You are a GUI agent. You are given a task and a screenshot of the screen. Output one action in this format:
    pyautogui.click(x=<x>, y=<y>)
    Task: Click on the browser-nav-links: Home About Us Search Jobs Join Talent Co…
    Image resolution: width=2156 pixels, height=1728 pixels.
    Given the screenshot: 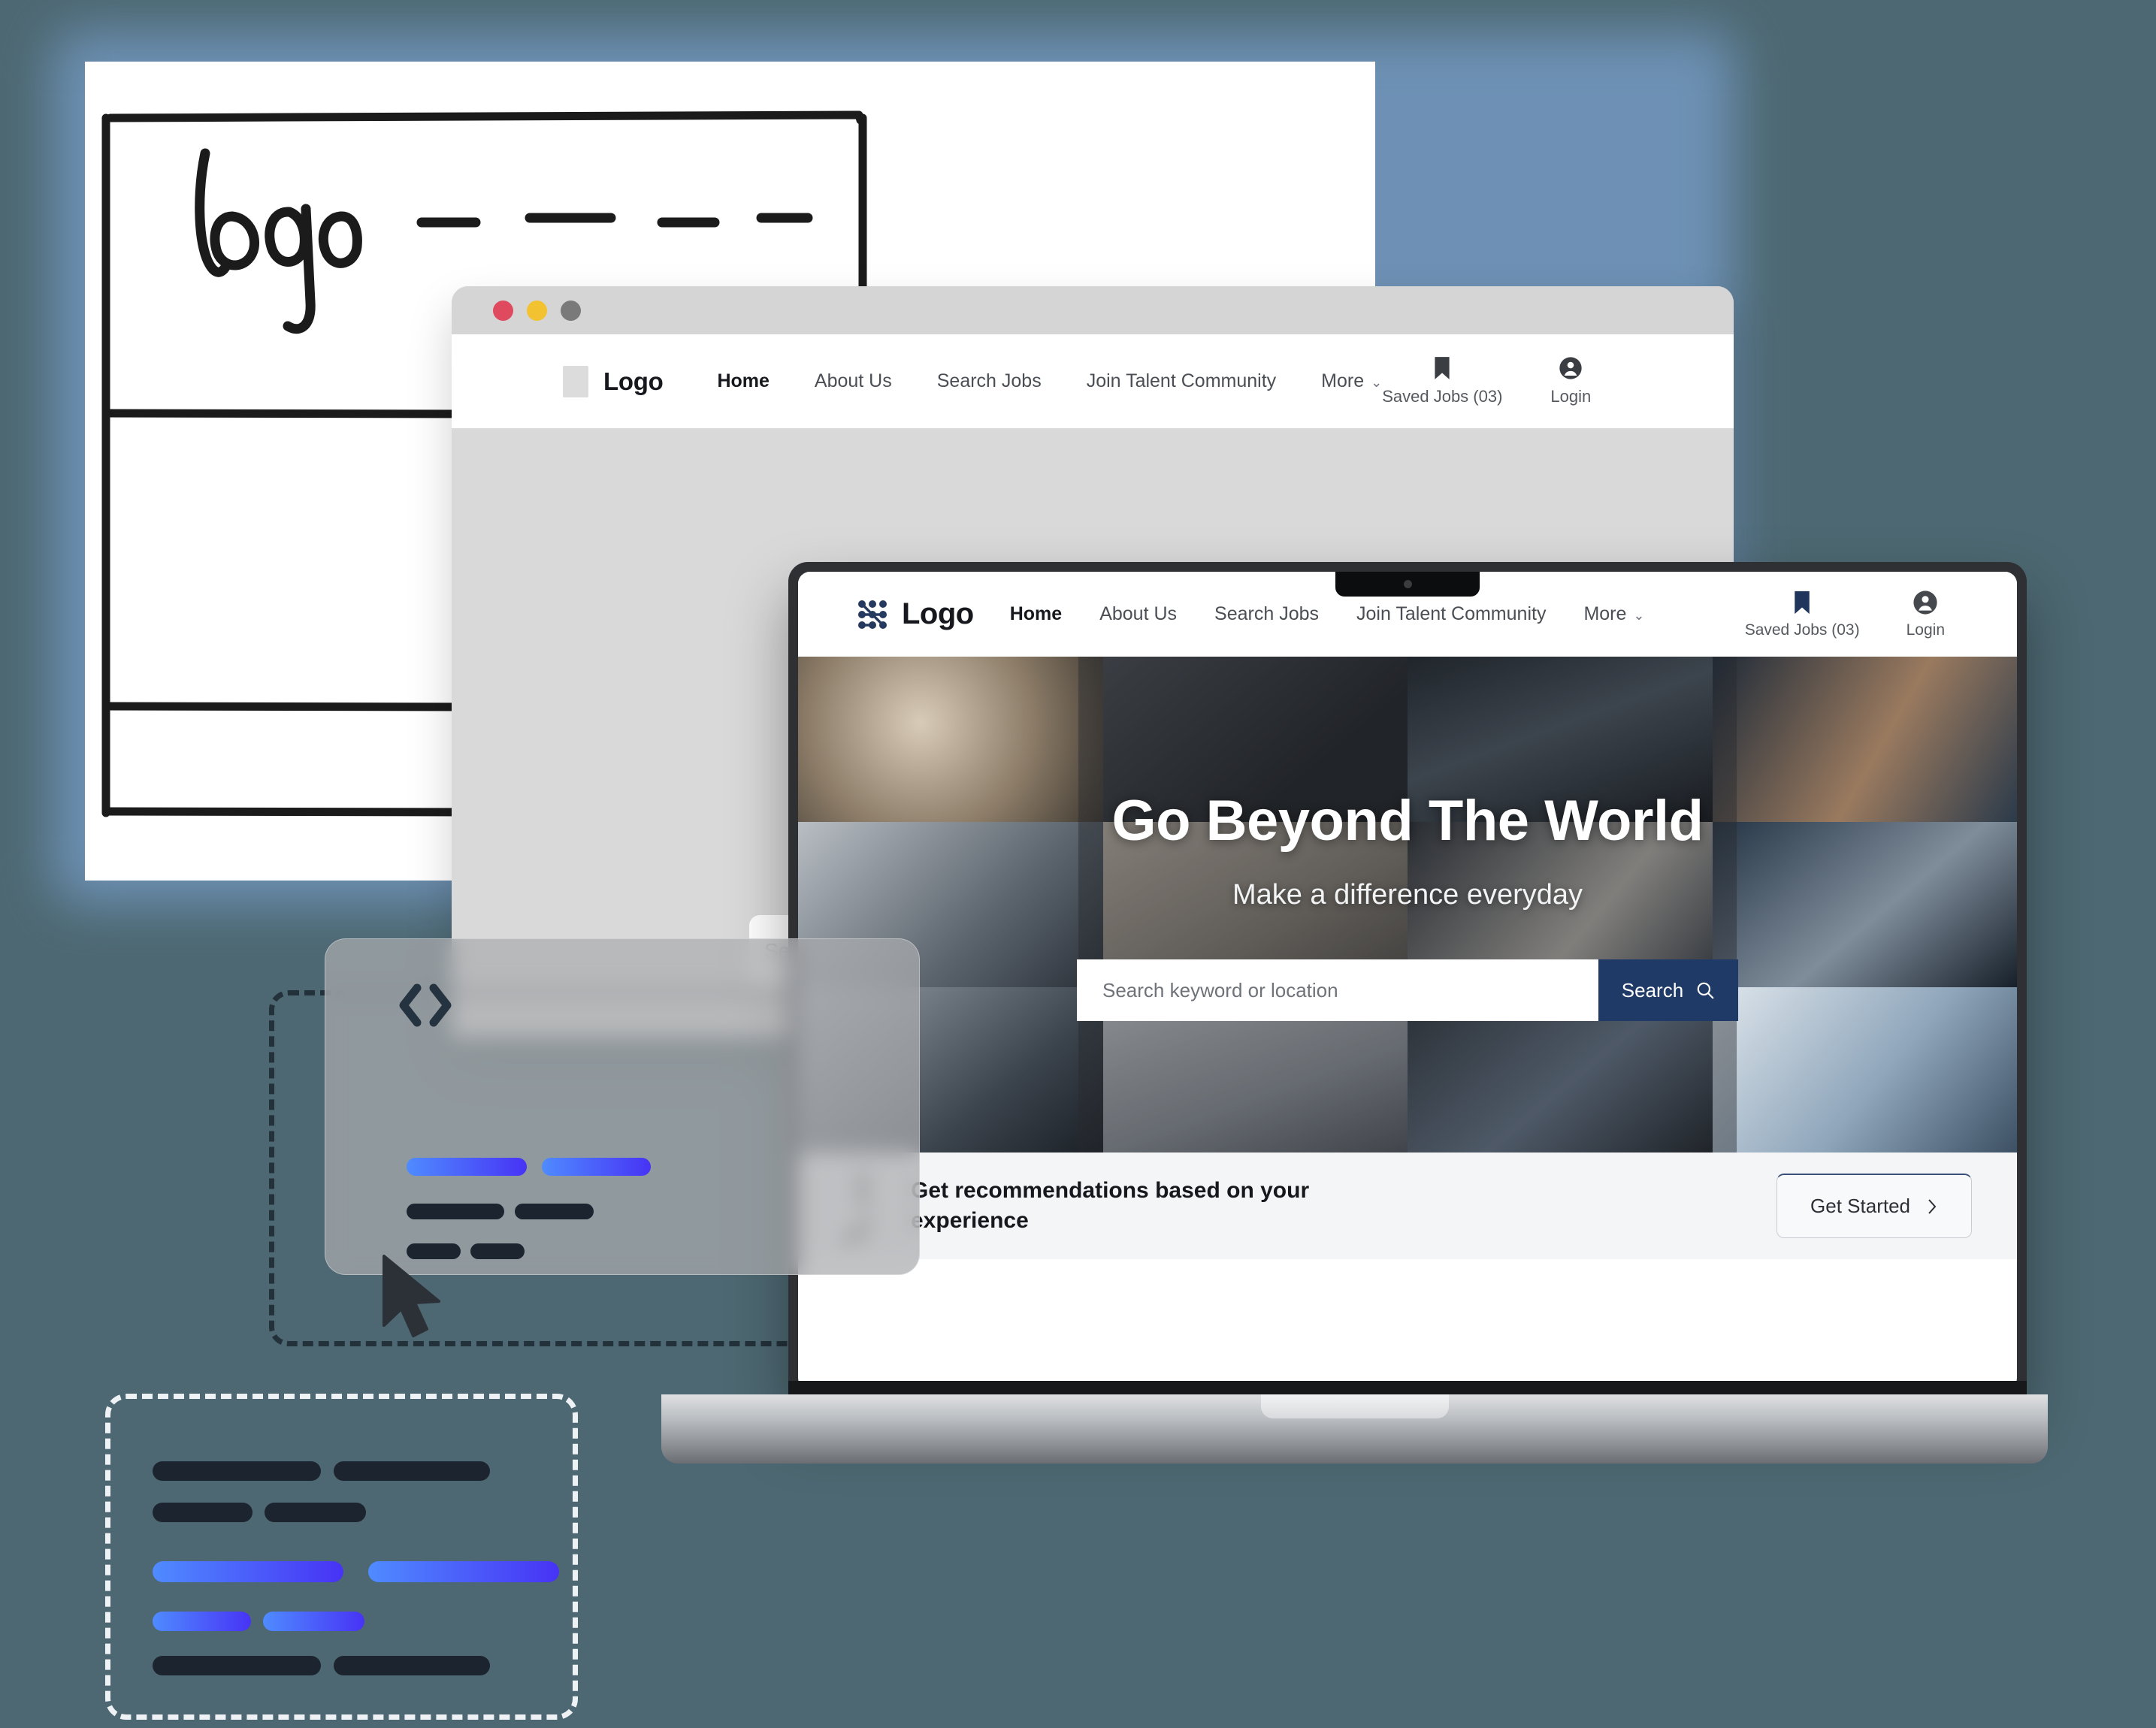 What is the action you would take?
    pyautogui.click(x=1049, y=381)
    